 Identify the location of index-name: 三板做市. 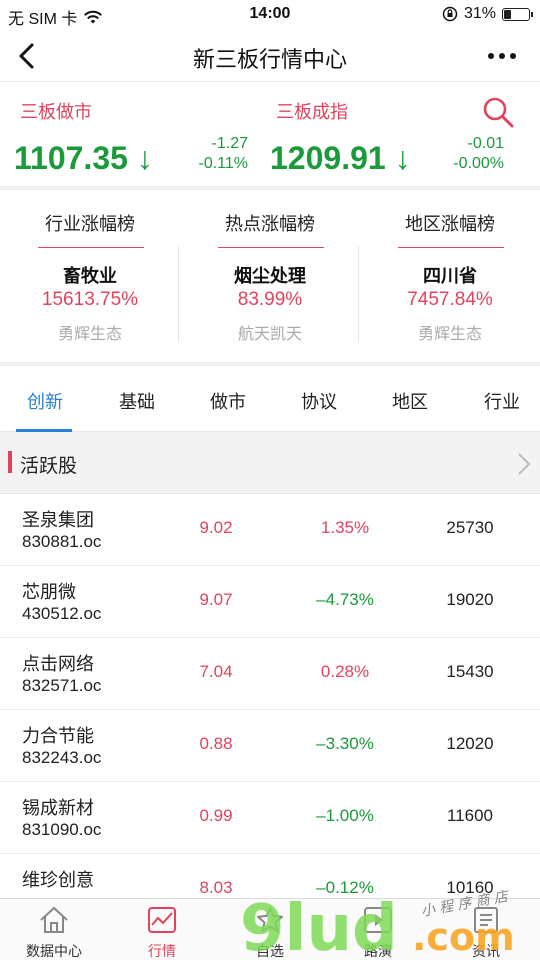
(56, 112).